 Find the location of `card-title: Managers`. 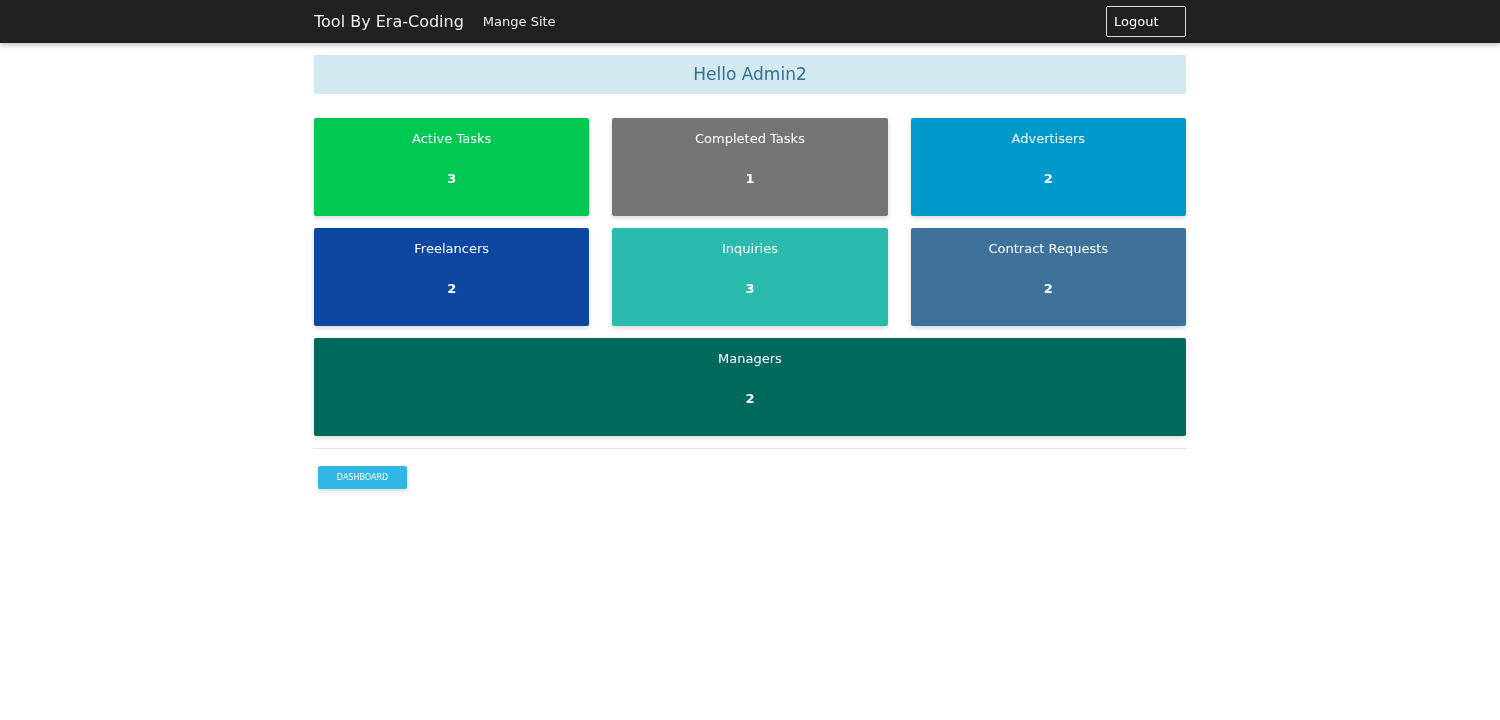

card-title: Managers is located at coordinates (750, 358).